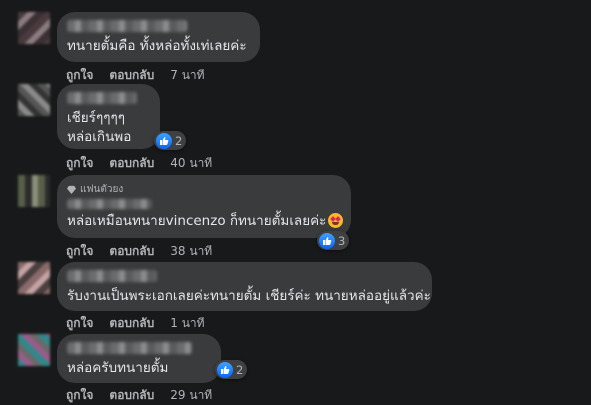 The width and height of the screenshot is (591, 405). Describe the element at coordinates (71, 189) in the screenshot. I see `diamond-icon` at that location.